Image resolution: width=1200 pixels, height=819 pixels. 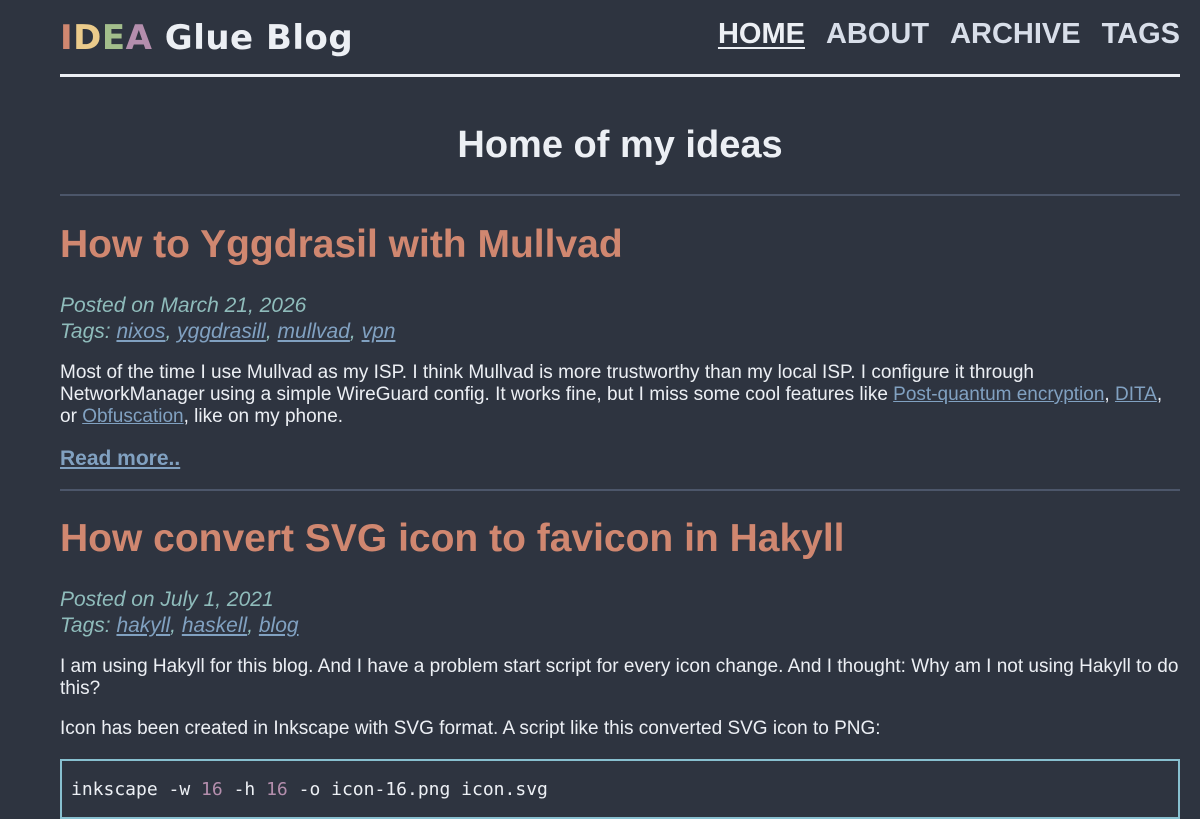 I want to click on read-more-link: Read more.., so click(x=120, y=459).